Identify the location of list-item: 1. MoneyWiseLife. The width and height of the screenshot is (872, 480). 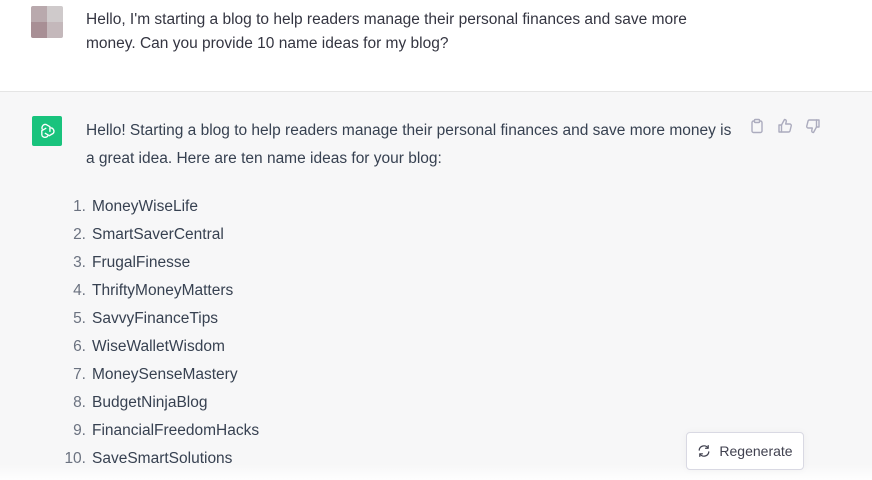
(159, 207).